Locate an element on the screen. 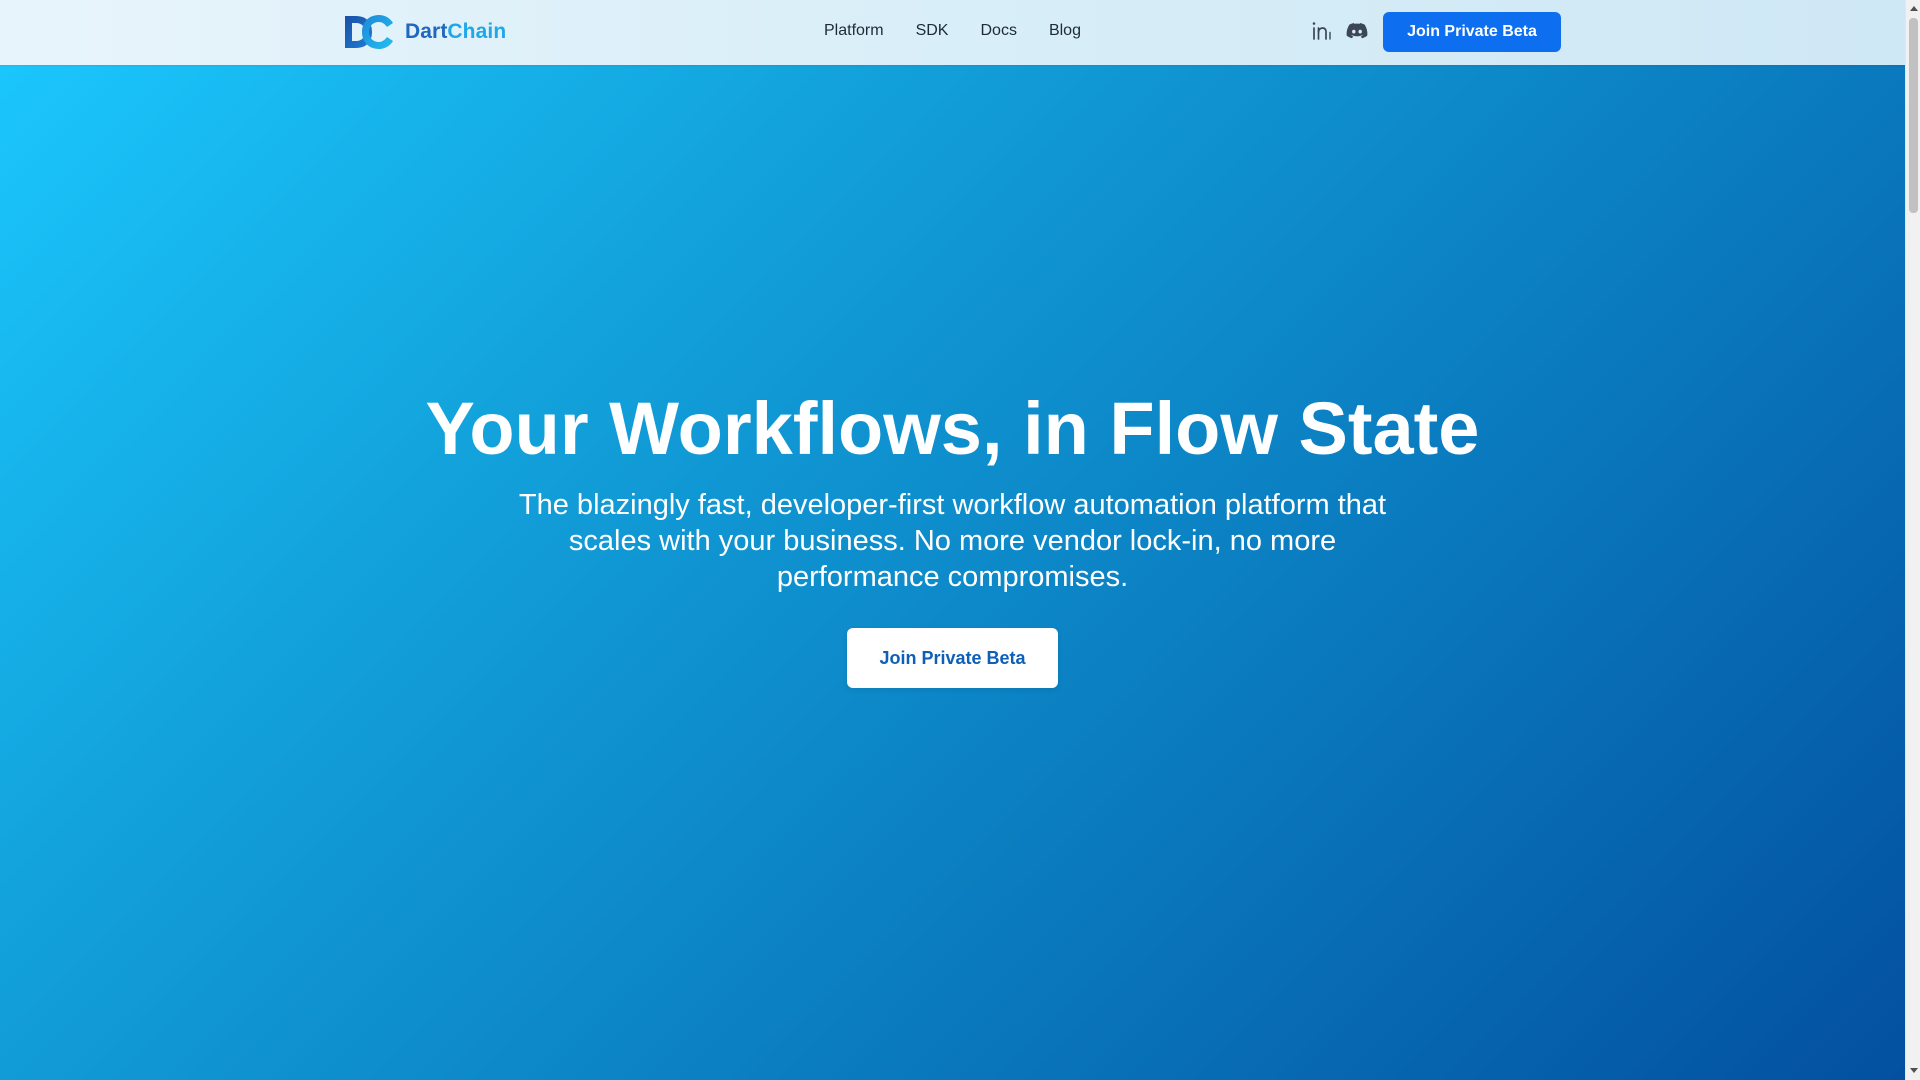 This screenshot has width=1920, height=1080. brand-name-part2: Chain is located at coordinates (477, 31).